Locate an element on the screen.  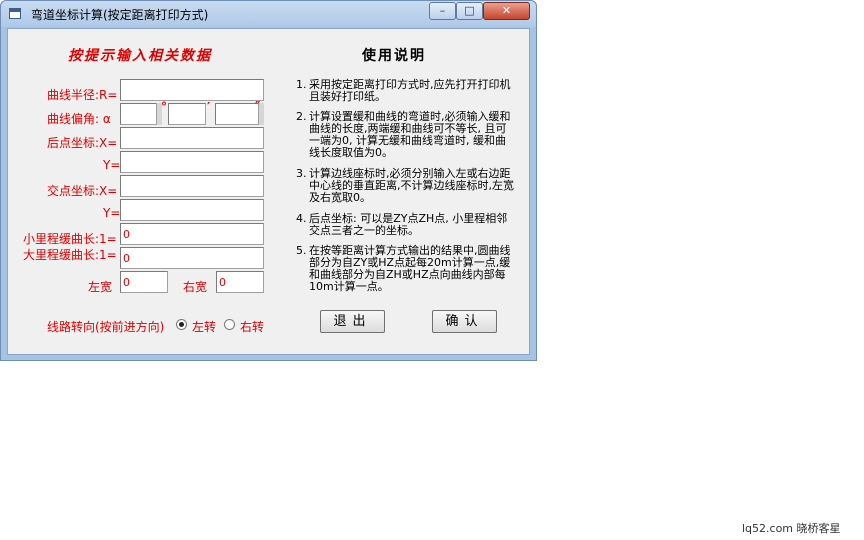
start-point-x-label: 后点坐标:X= is located at coordinates (82, 143).